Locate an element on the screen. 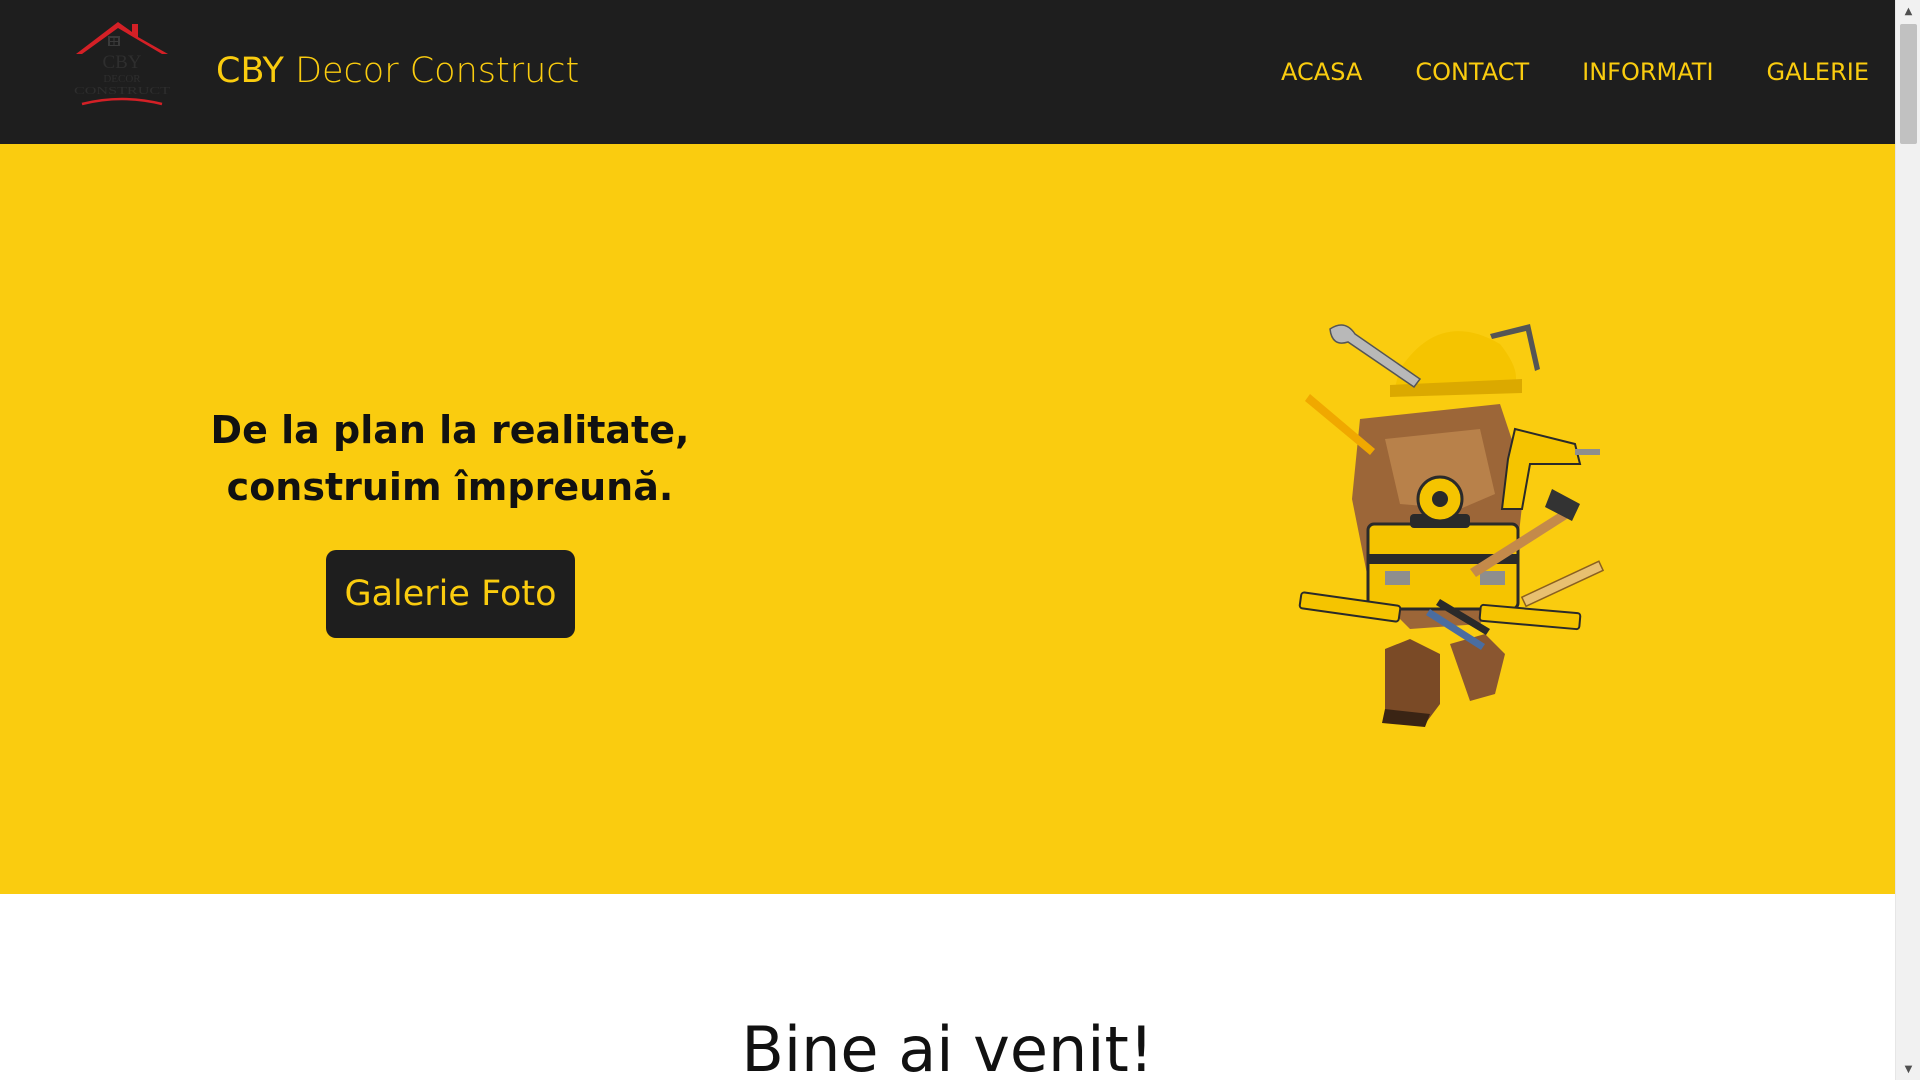  brand-name: CBY Decor Construct is located at coordinates (397, 71).